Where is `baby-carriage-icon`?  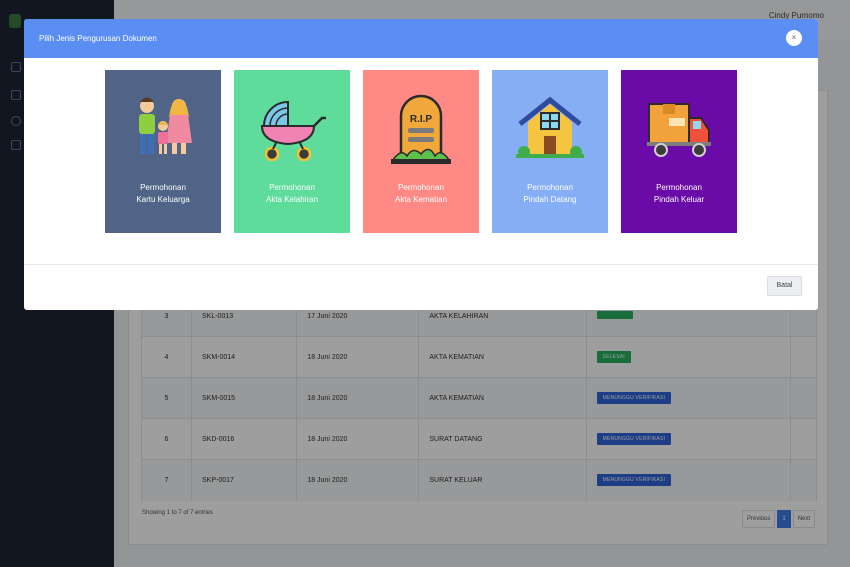
baby-carriage-icon is located at coordinates (293, 131).